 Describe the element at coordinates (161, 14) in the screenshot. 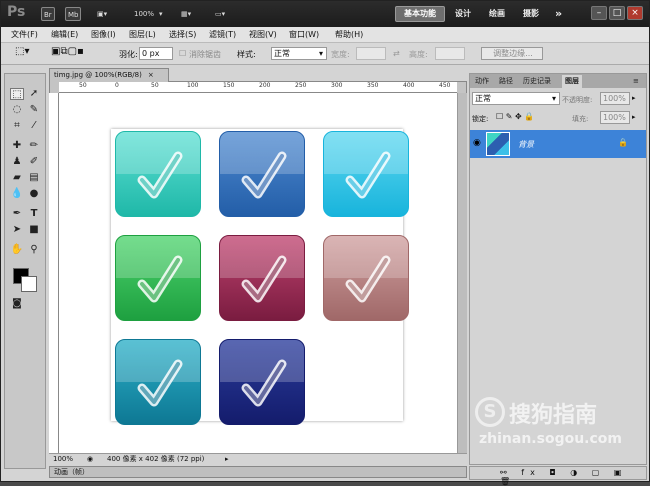

I see `zoom-chevron-icon: ▾` at that location.